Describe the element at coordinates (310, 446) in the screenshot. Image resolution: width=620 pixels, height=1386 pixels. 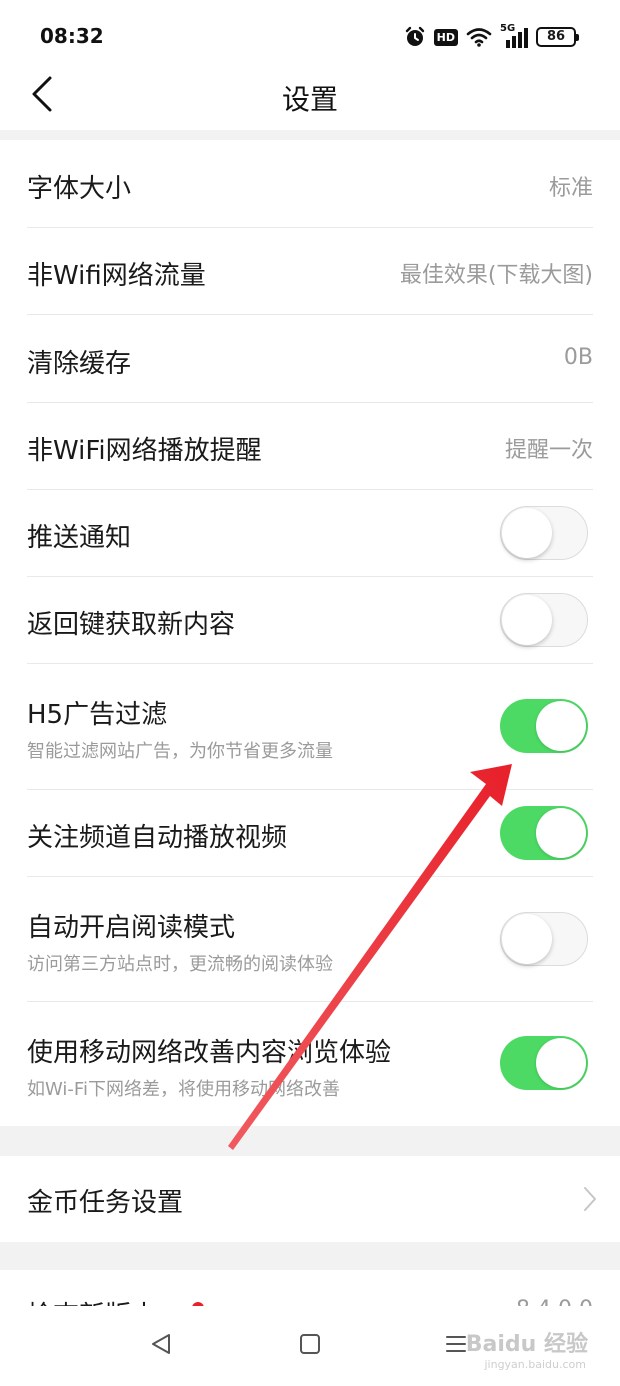
I see `setting-non-wifi-play-reminder: 非WiFi网络播放提醒 提醒一次` at that location.